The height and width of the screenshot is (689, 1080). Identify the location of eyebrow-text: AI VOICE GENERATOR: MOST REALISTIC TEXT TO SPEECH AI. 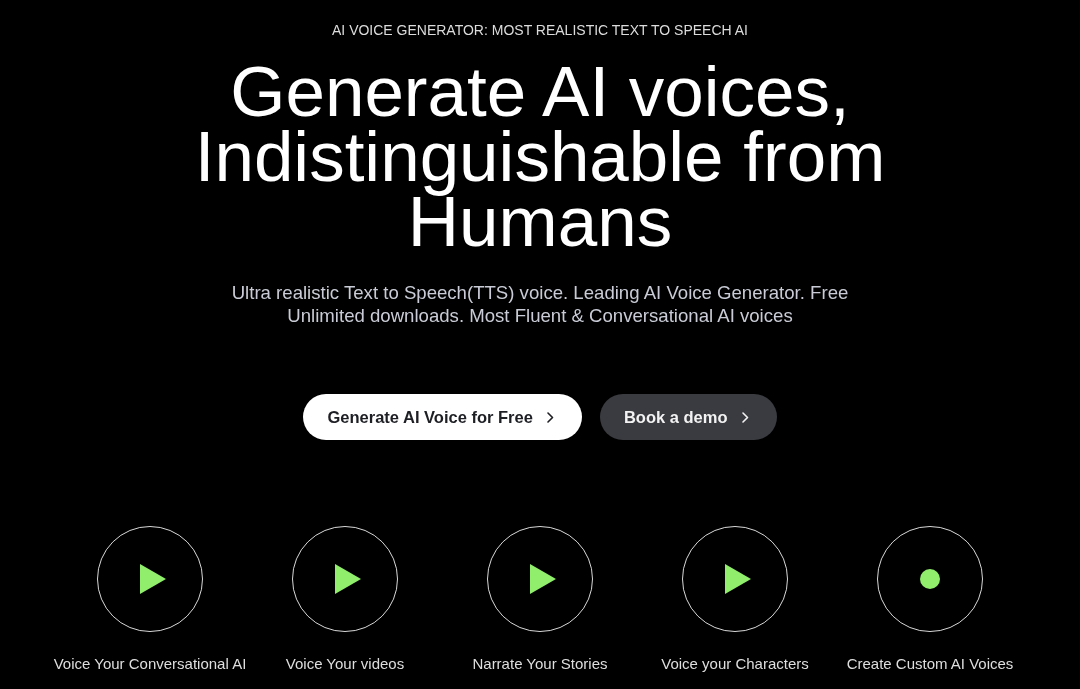
(540, 30).